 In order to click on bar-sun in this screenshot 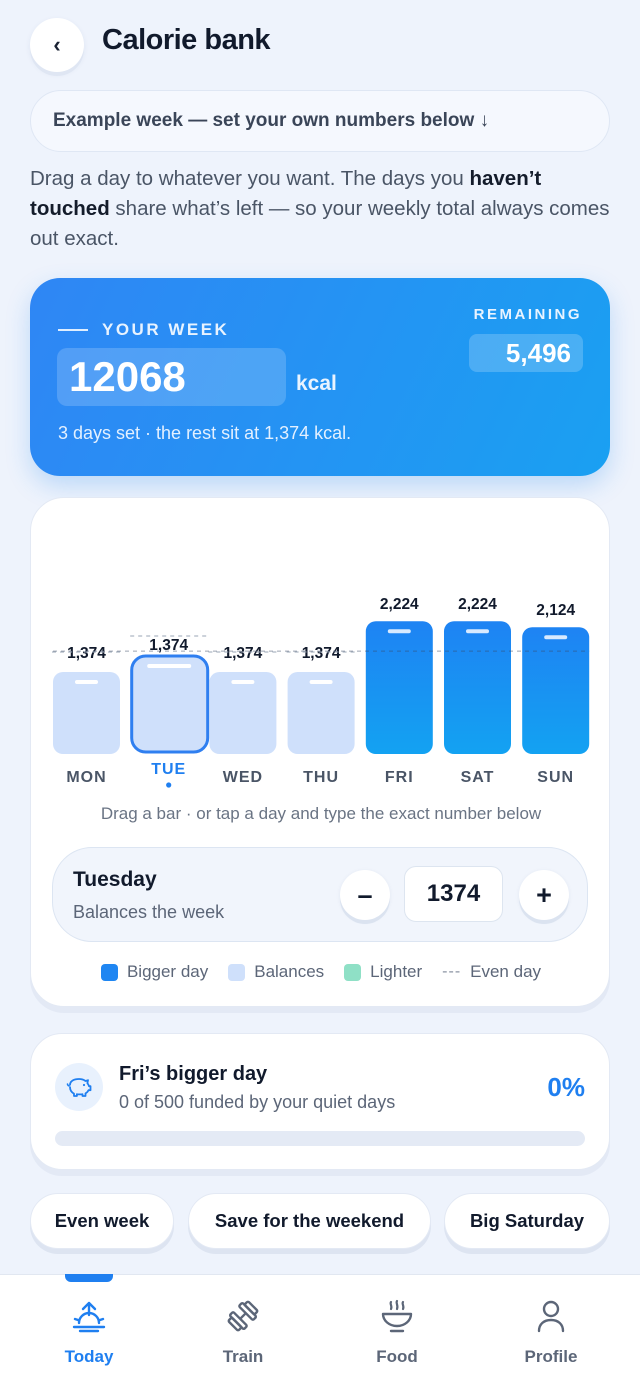, I will do `click(556, 690)`.